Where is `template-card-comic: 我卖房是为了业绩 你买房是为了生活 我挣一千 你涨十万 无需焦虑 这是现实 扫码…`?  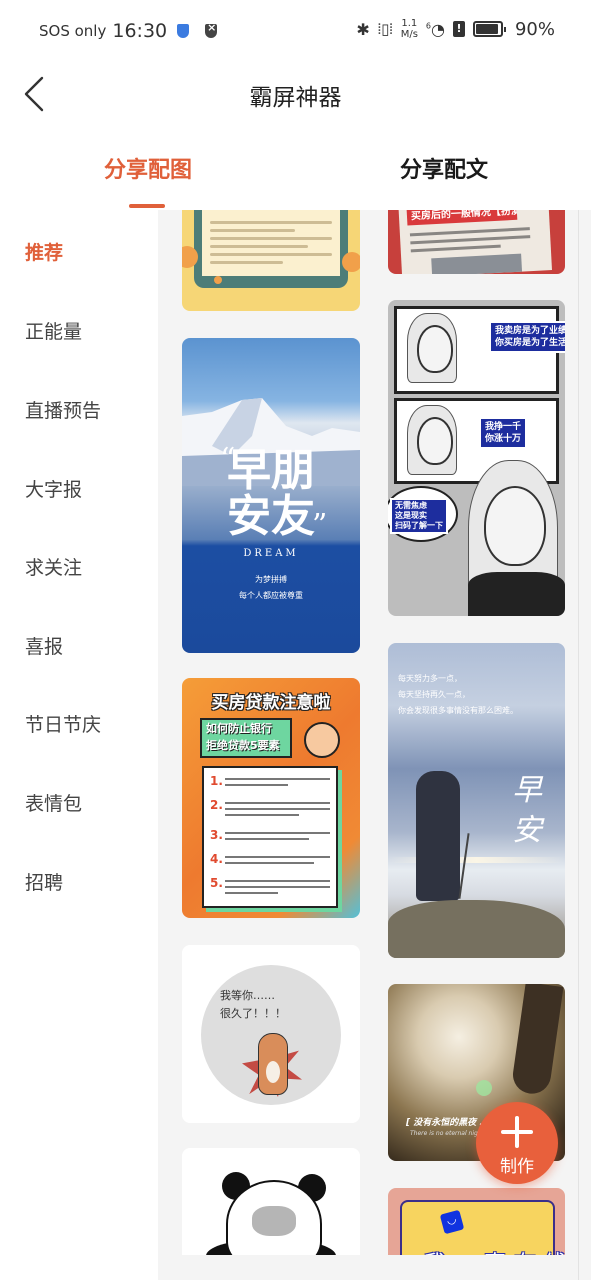 template-card-comic: 我卖房是为了业绩 你买房是为了生活 我挣一千 你涨十万 无需焦虑 这是现实 扫码… is located at coordinates (476, 458).